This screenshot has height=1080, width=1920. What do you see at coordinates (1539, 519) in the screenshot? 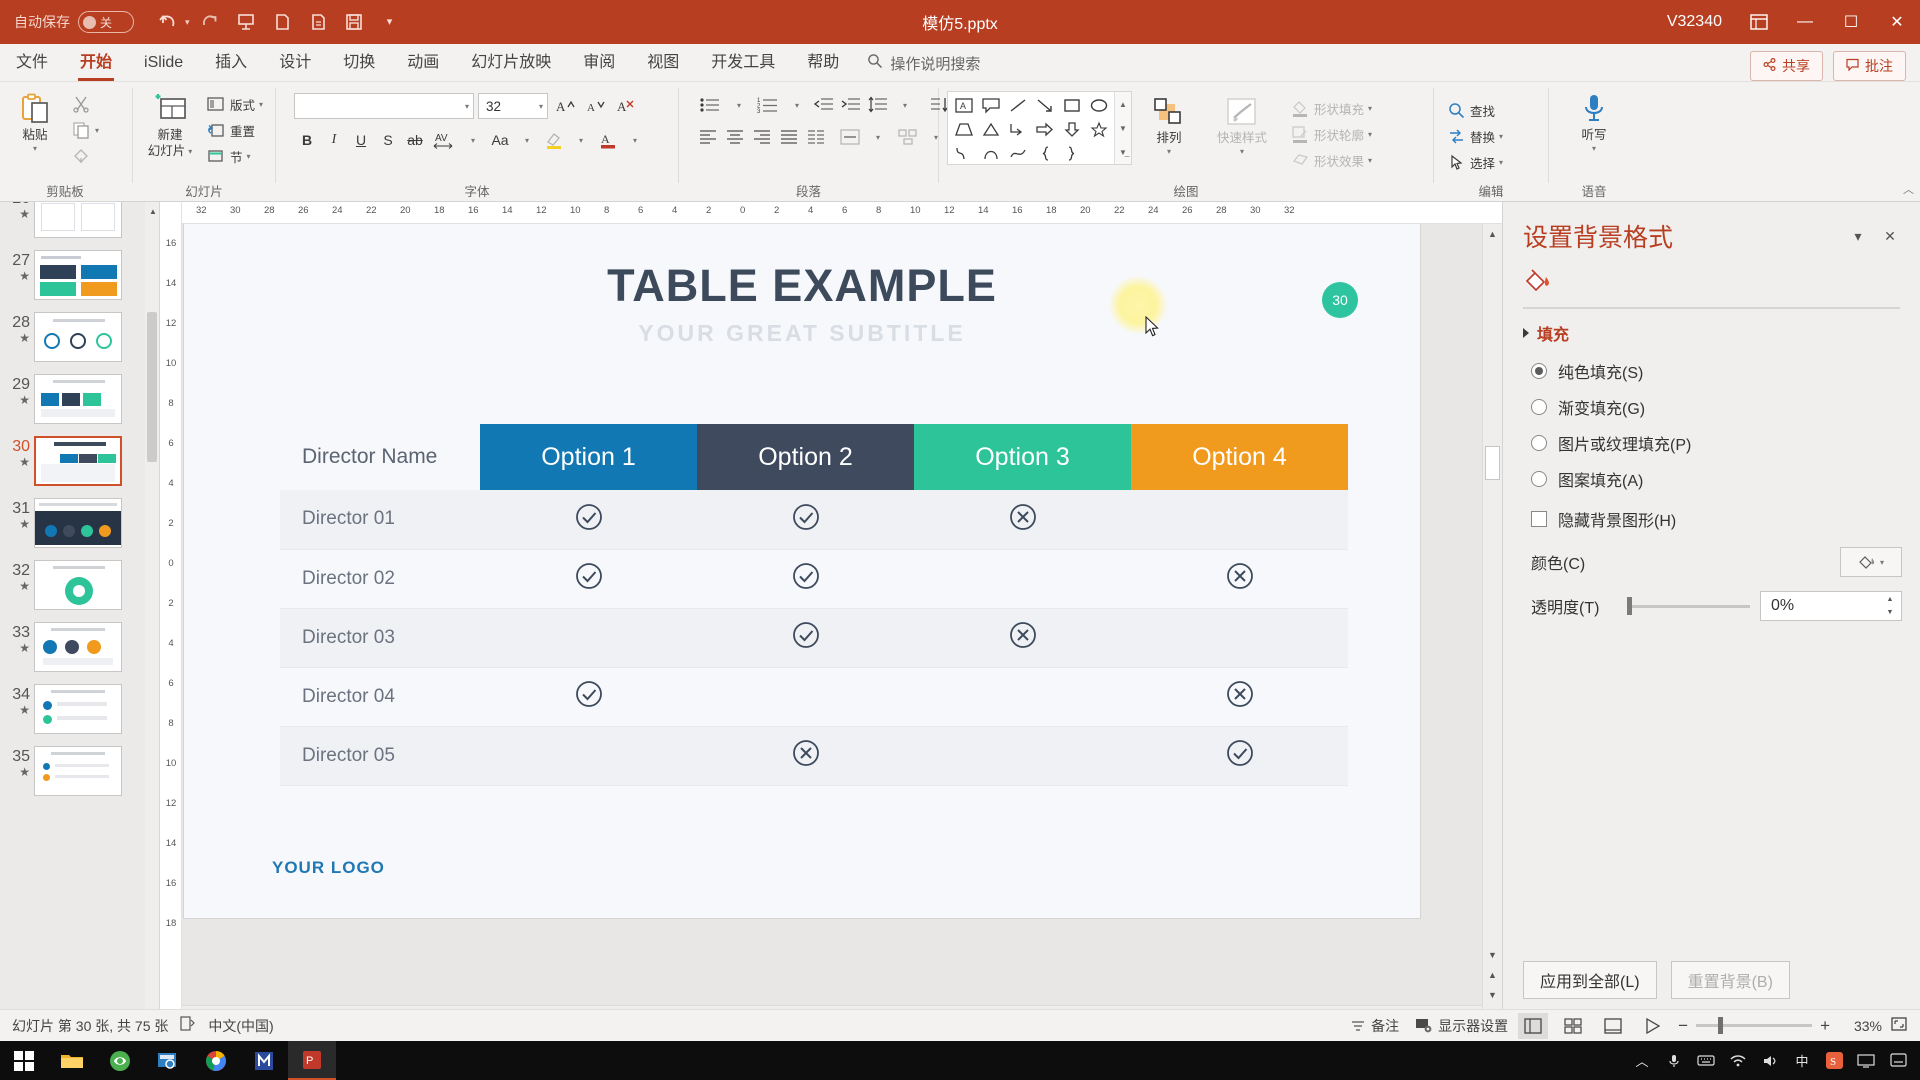
I see `checkbox-hide-background-graphics` at bounding box center [1539, 519].